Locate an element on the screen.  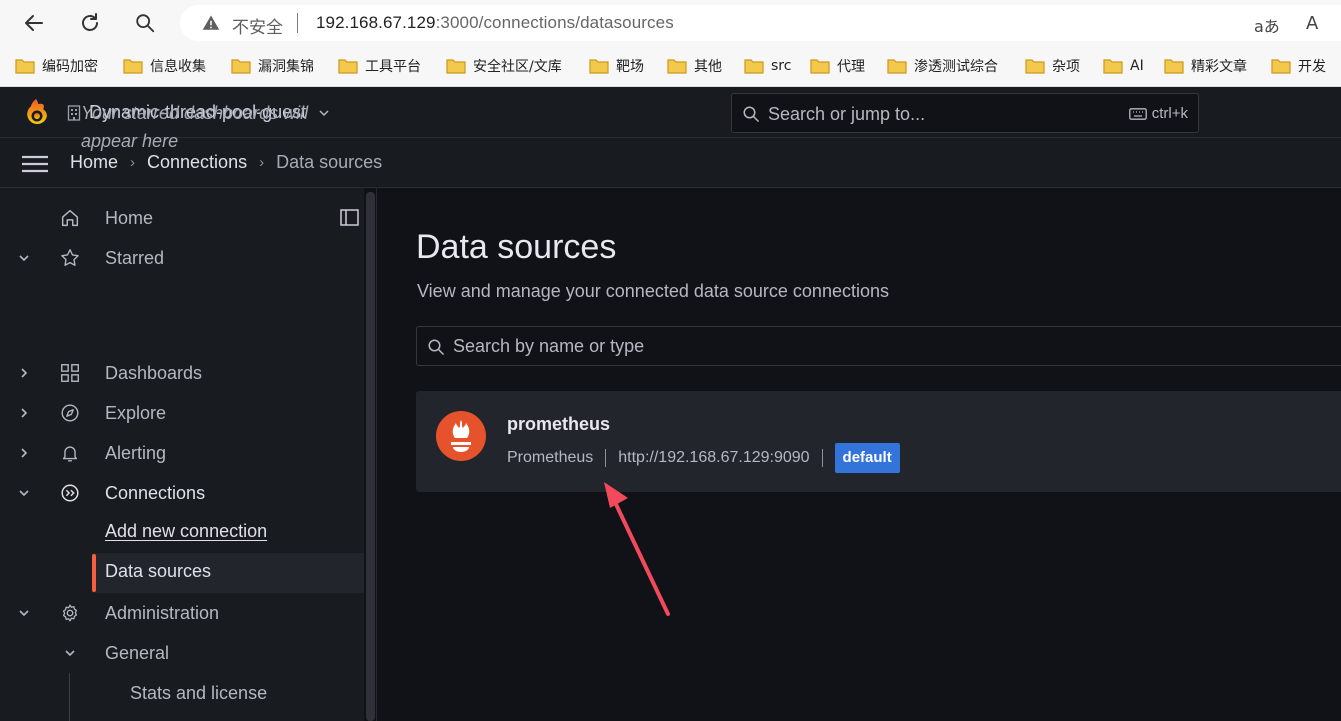
bookmark-label: 工具平台 is located at coordinates (393, 67).